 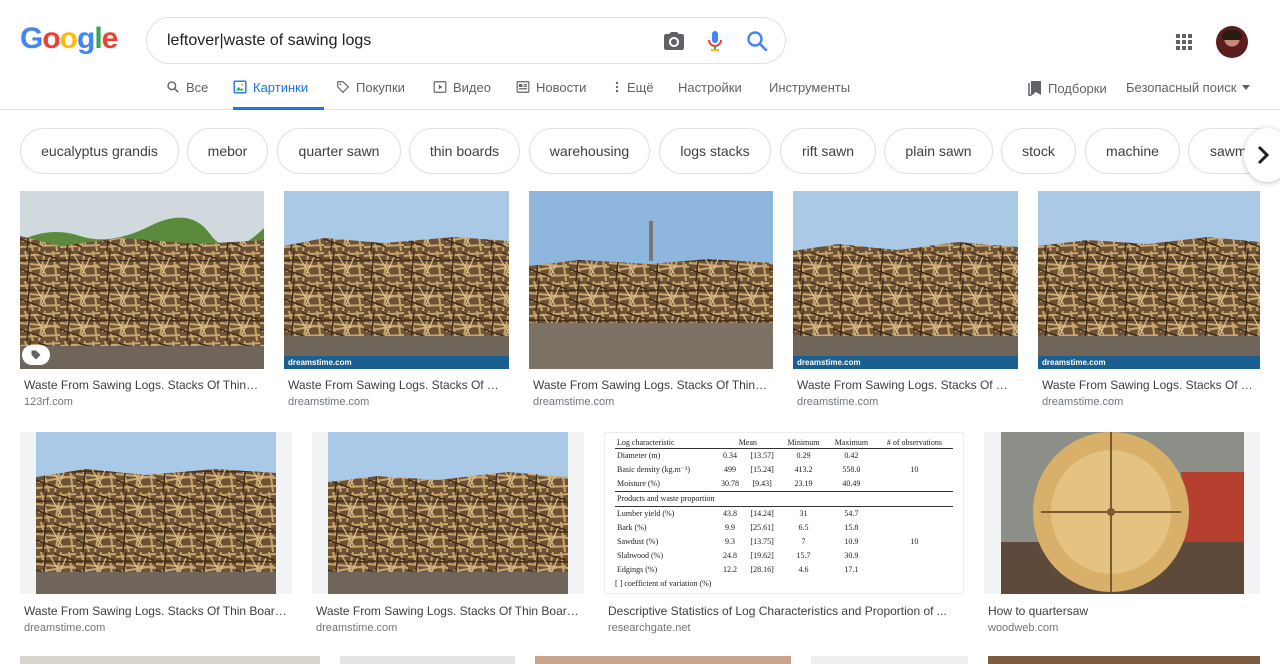 I want to click on tab-images: Картинки, so click(x=278, y=94).